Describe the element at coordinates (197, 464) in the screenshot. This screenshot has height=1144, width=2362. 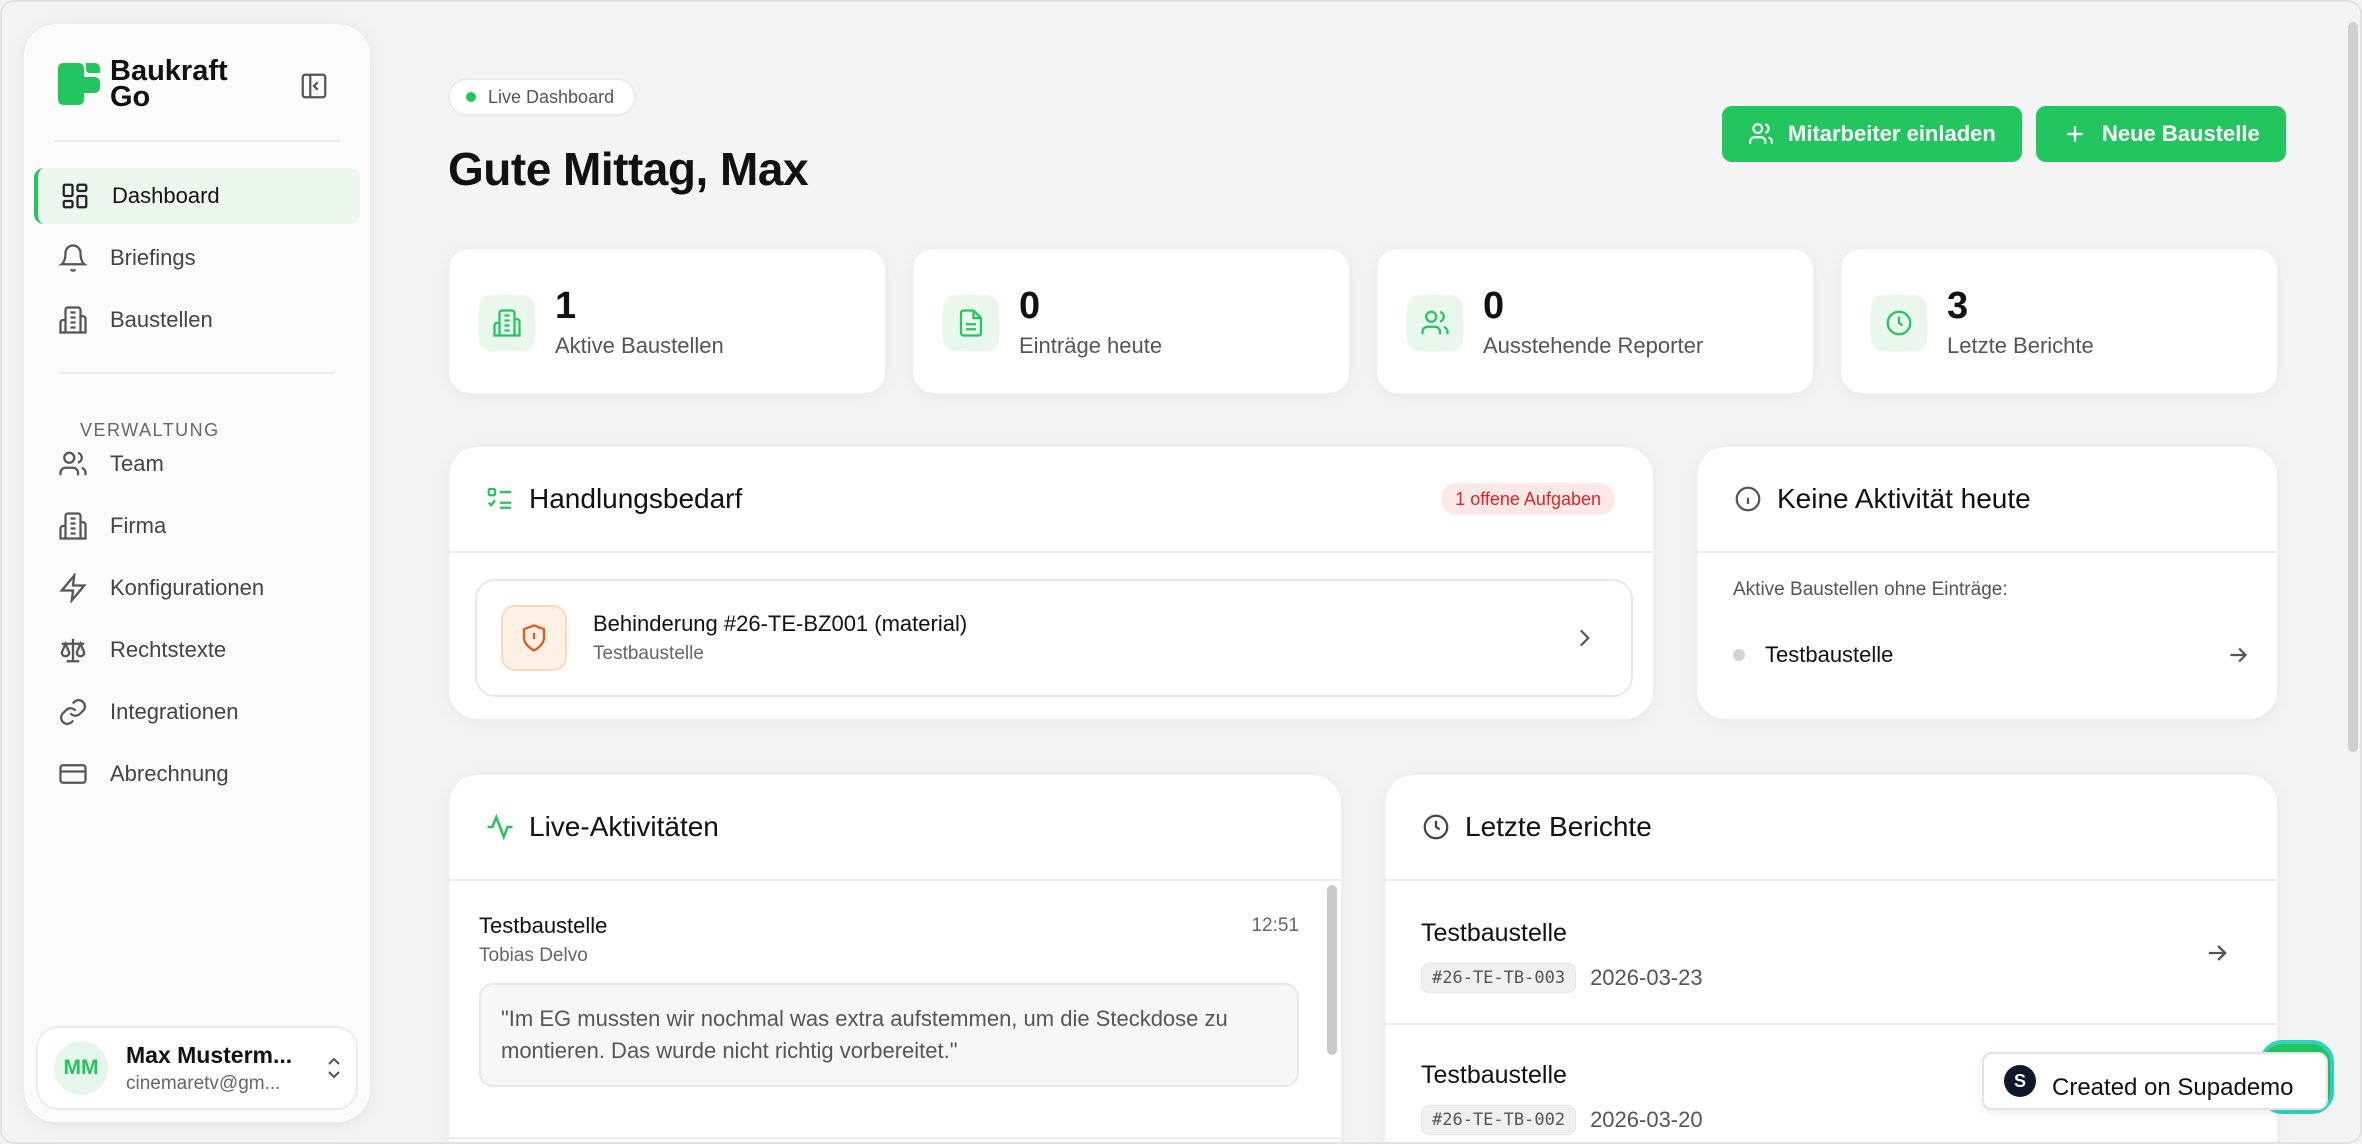
I see `sidebar-item-team: Team` at that location.